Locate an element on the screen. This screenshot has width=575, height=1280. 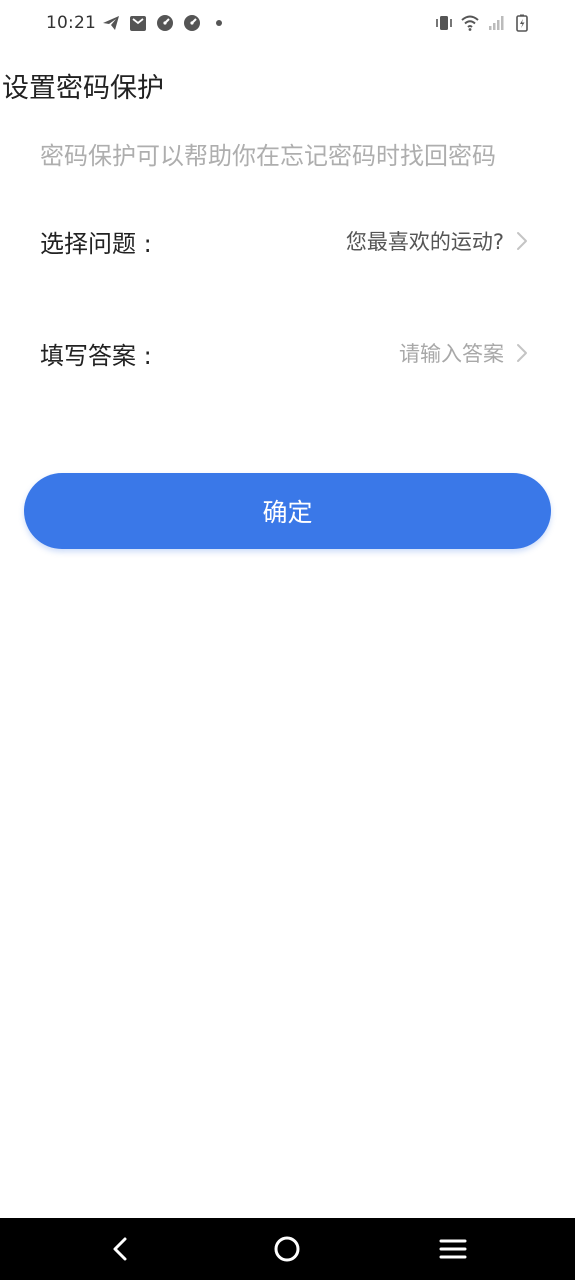
confirm-button: 确定 is located at coordinates (287, 511).